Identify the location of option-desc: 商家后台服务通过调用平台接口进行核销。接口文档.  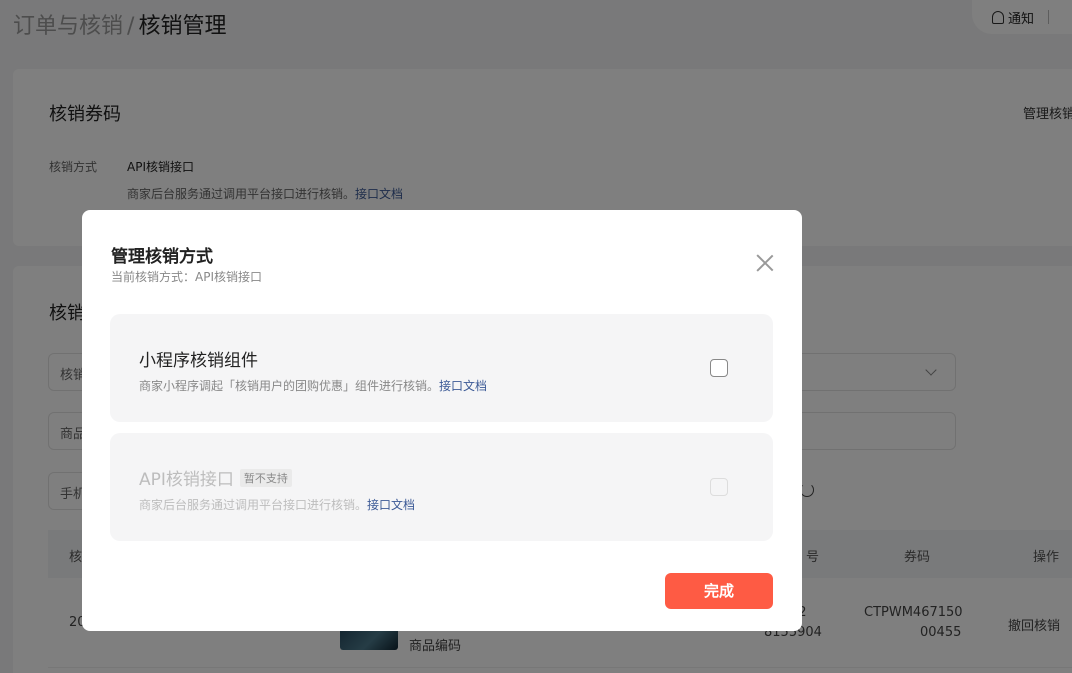
(277, 504).